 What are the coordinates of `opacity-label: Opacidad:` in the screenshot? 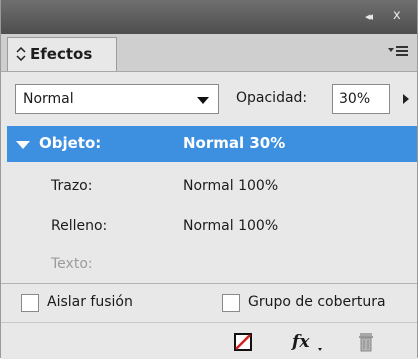 It's located at (272, 98).